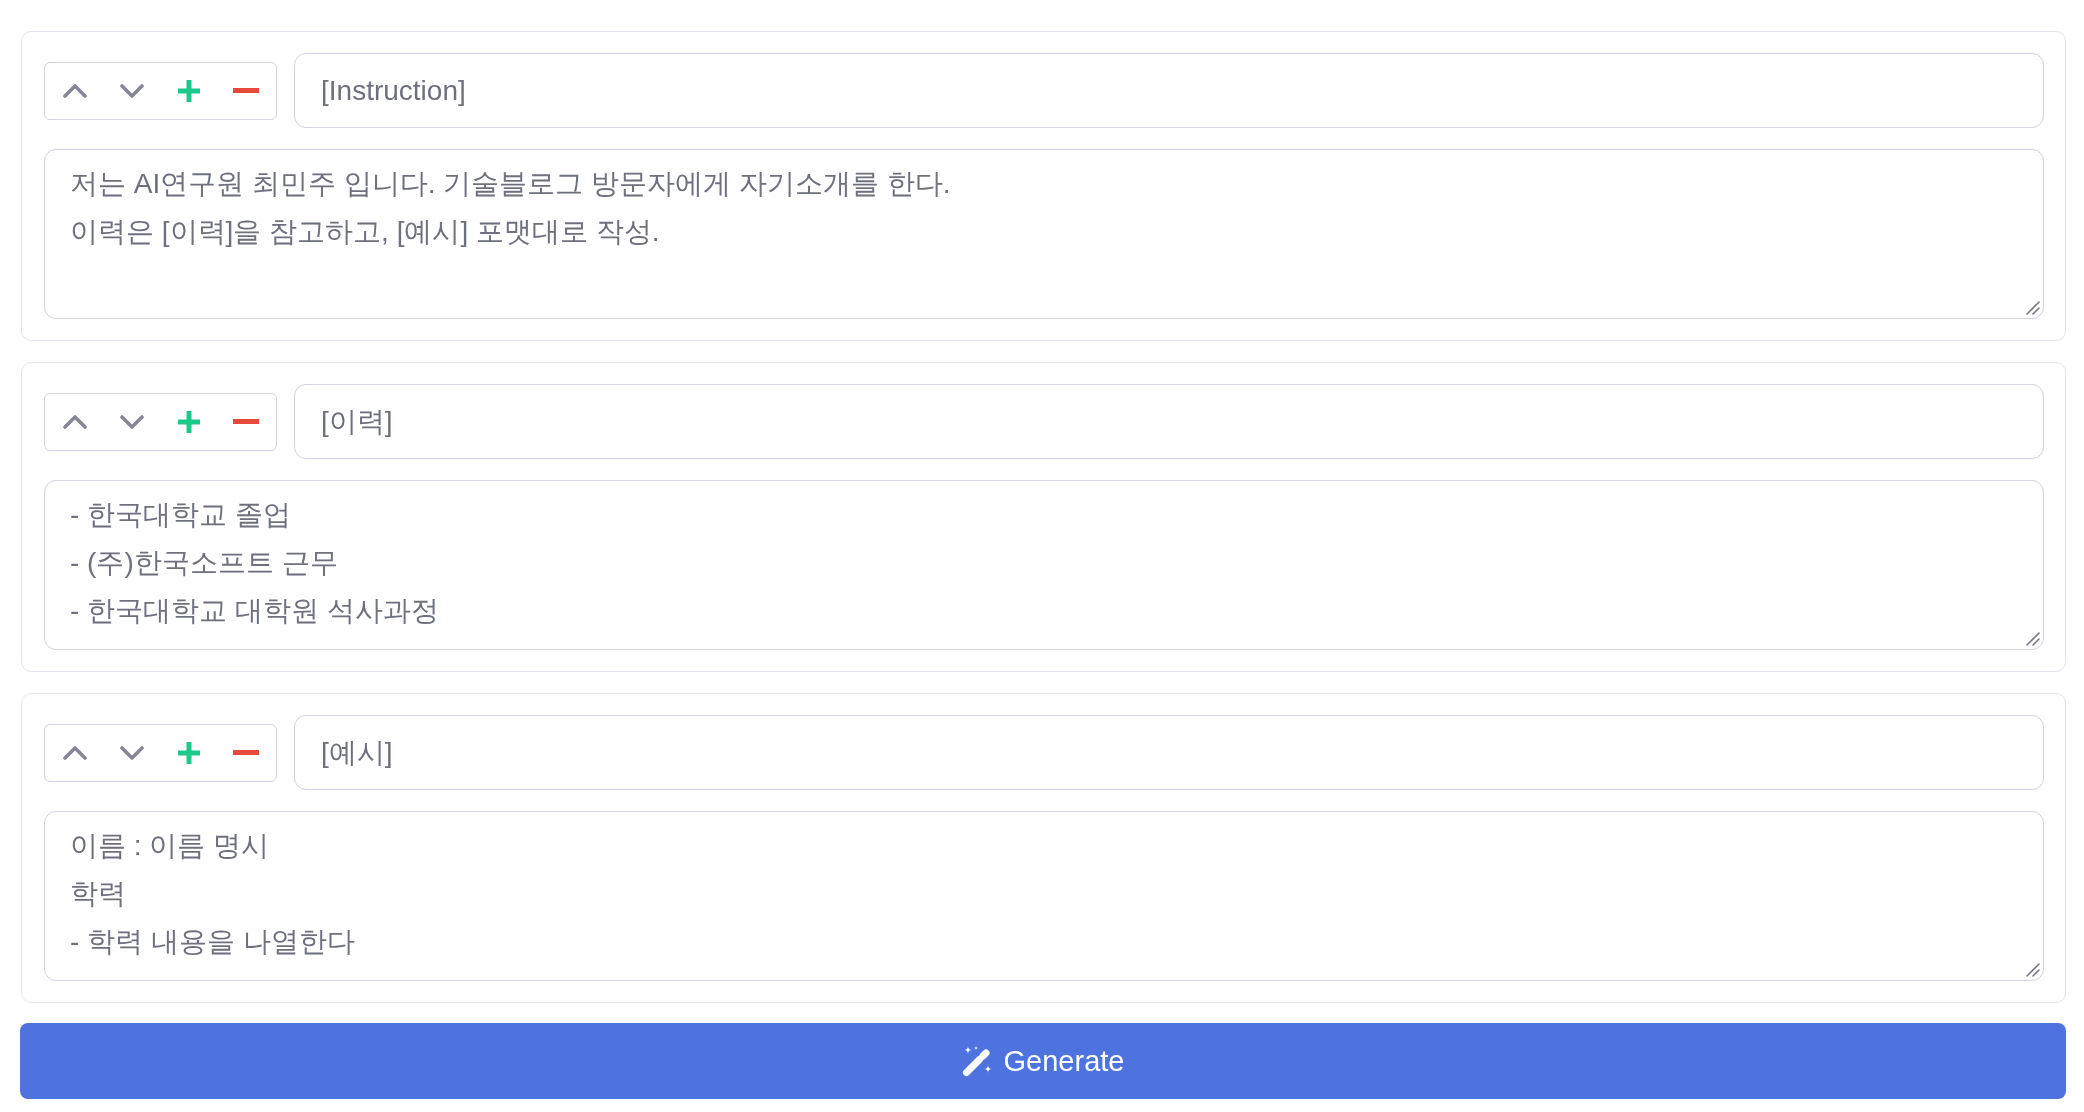 Image resolution: width=2084 pixels, height=1112 pixels. I want to click on generate-button: Generate, so click(1043, 1061).